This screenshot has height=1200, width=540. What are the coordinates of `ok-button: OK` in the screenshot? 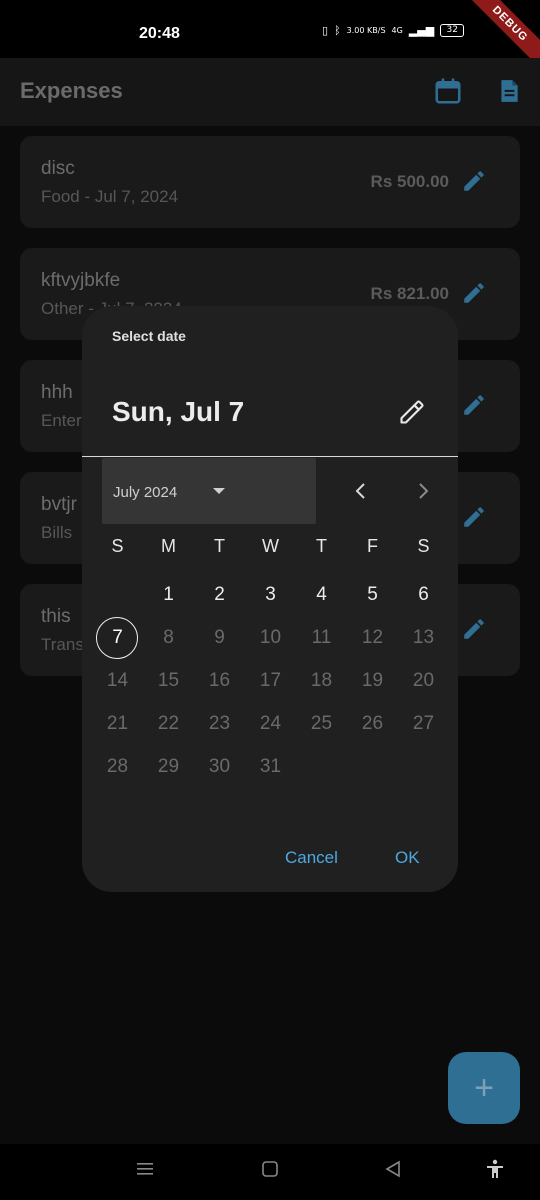 It's located at (407, 858).